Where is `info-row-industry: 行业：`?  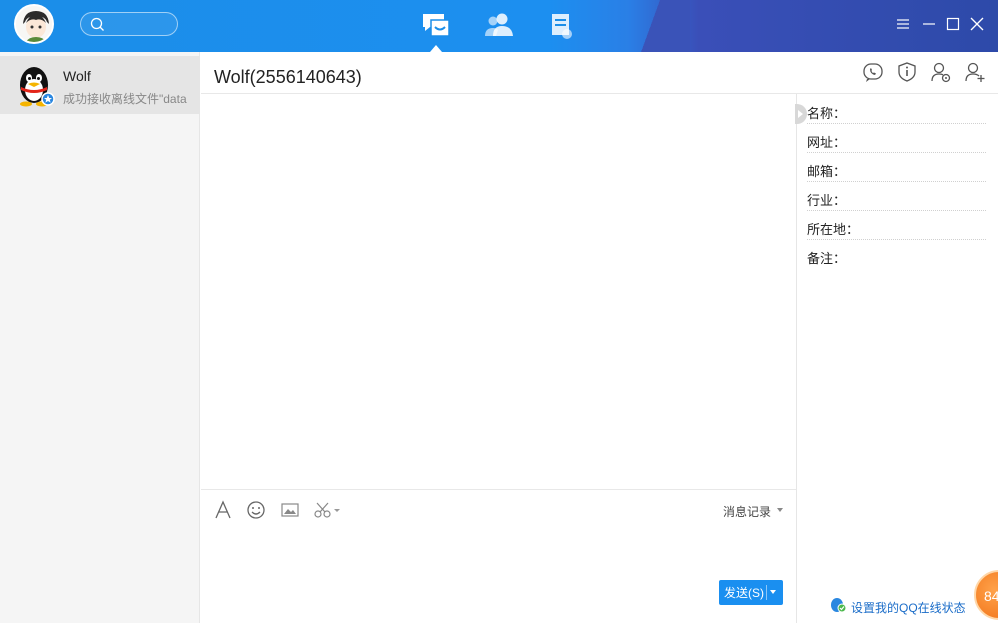 info-row-industry: 行业： is located at coordinates (896, 196).